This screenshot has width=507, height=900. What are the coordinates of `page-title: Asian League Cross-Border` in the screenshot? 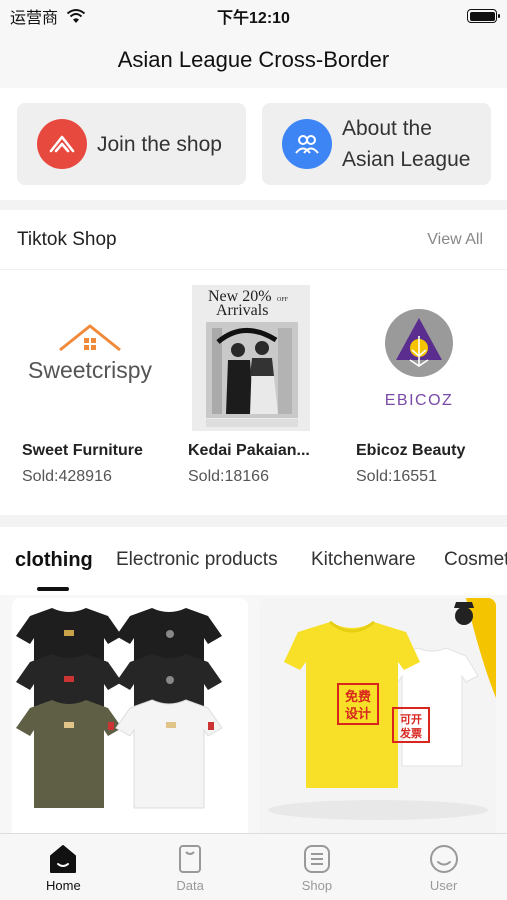 It's located at (253, 59).